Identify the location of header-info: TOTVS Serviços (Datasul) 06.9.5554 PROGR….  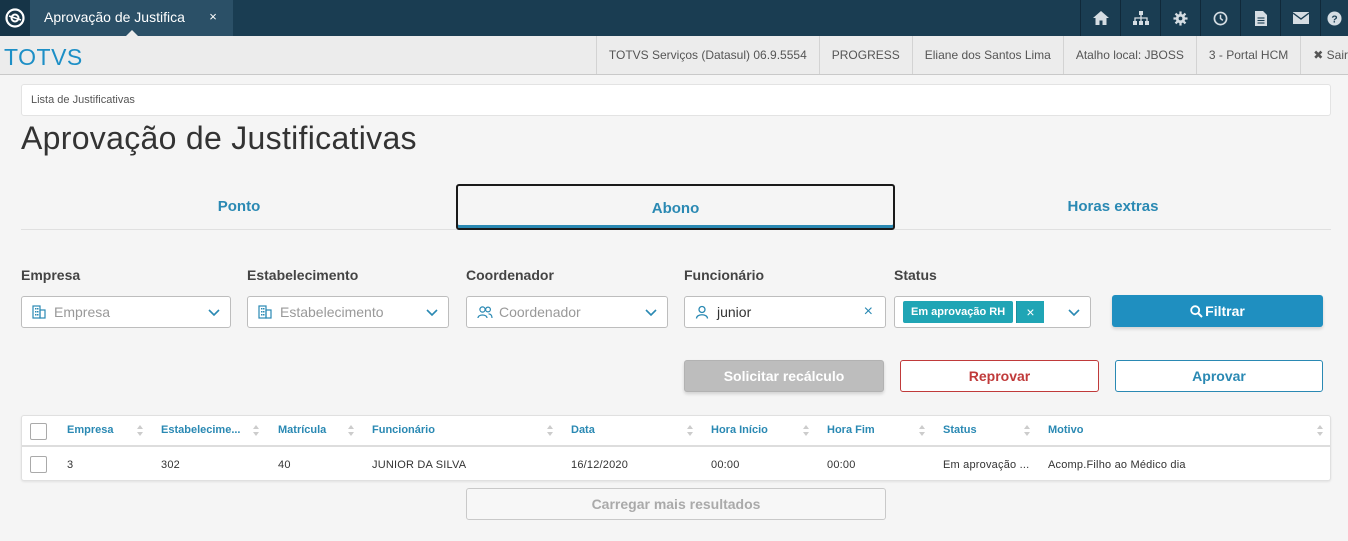
(971, 55).